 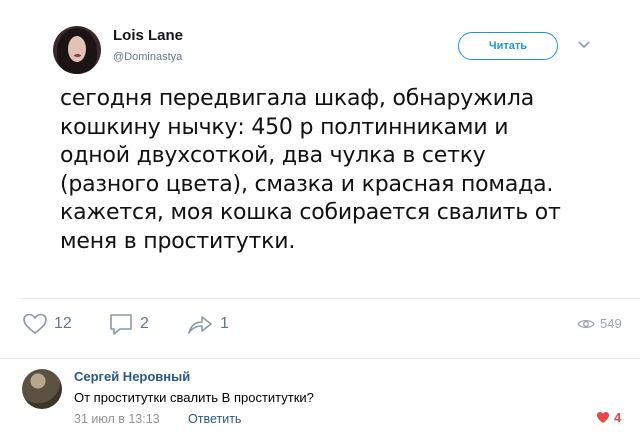 What do you see at coordinates (618, 417) in the screenshot?
I see `comment-like-count: 4` at bounding box center [618, 417].